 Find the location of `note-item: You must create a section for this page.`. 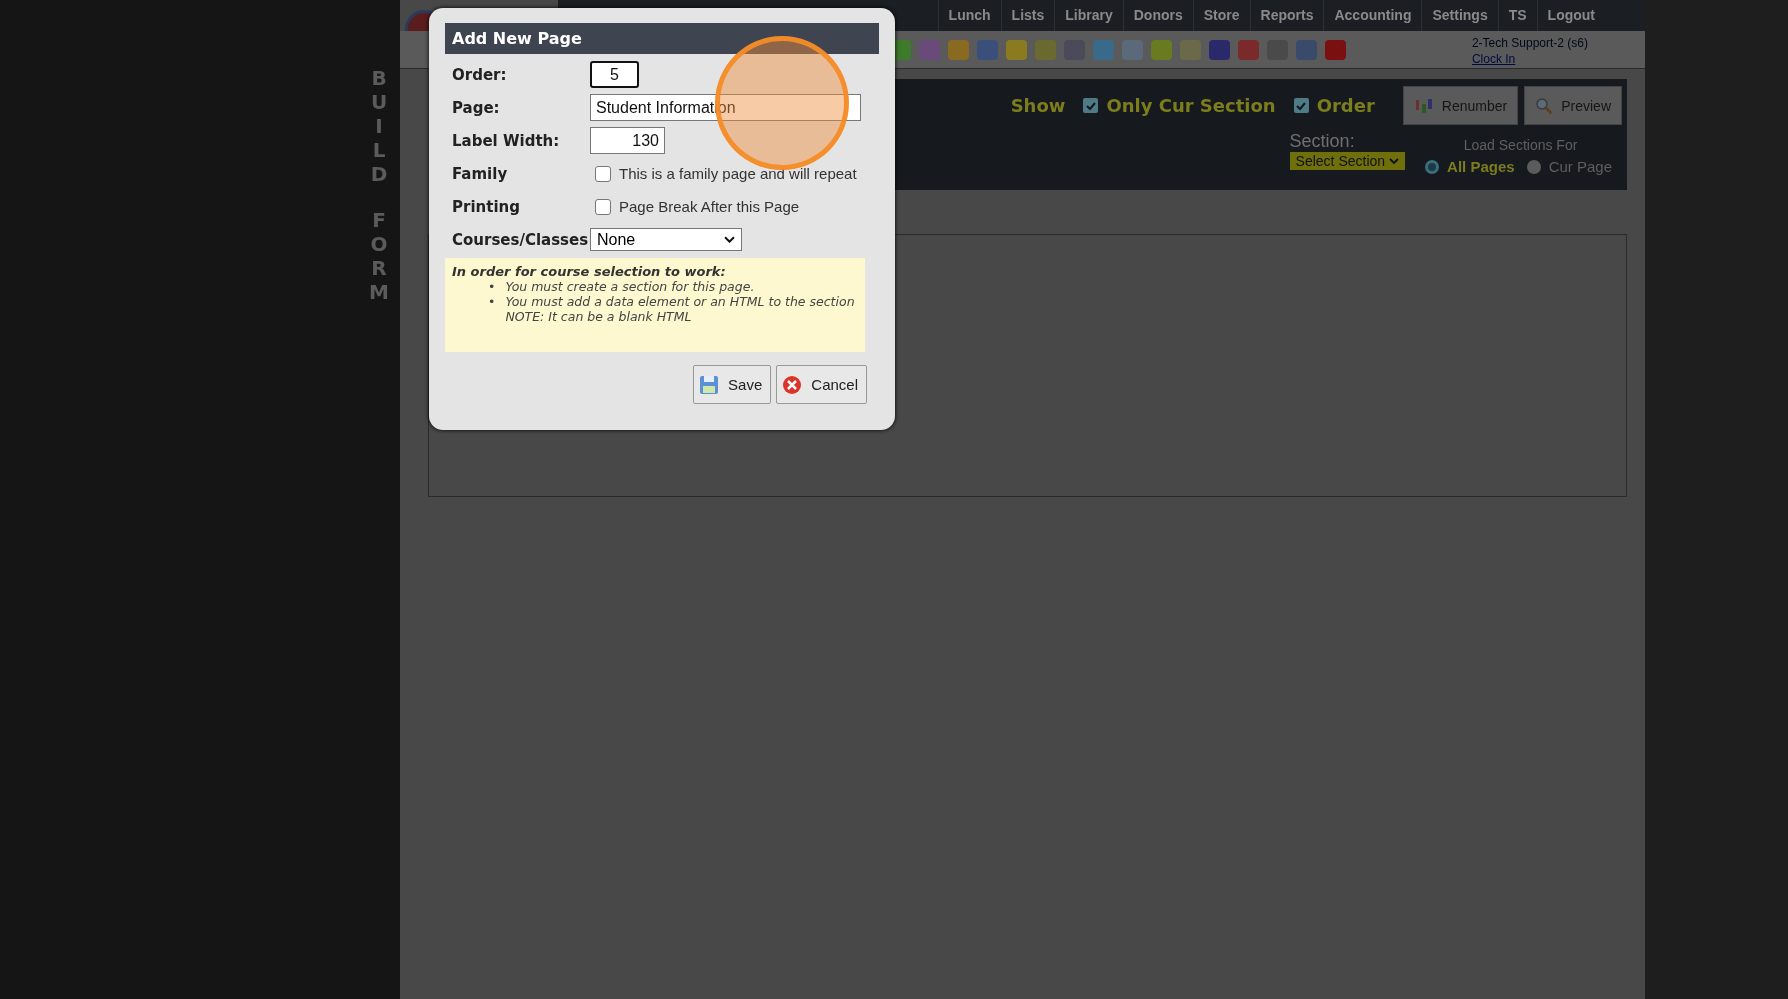

note-item: You must create a section for this page. is located at coordinates (630, 286).